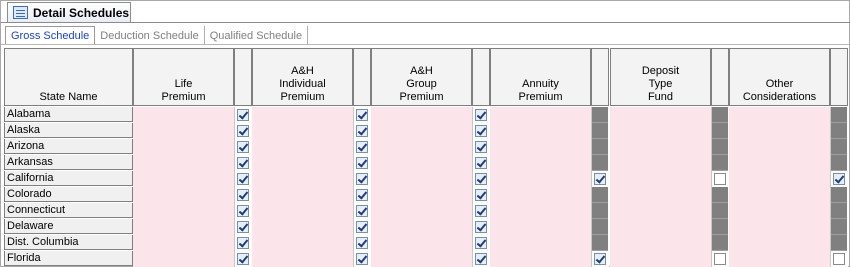 This screenshot has height=267, width=850. What do you see at coordinates (183, 77) in the screenshot?
I see `column-header-0: Life Premium` at bounding box center [183, 77].